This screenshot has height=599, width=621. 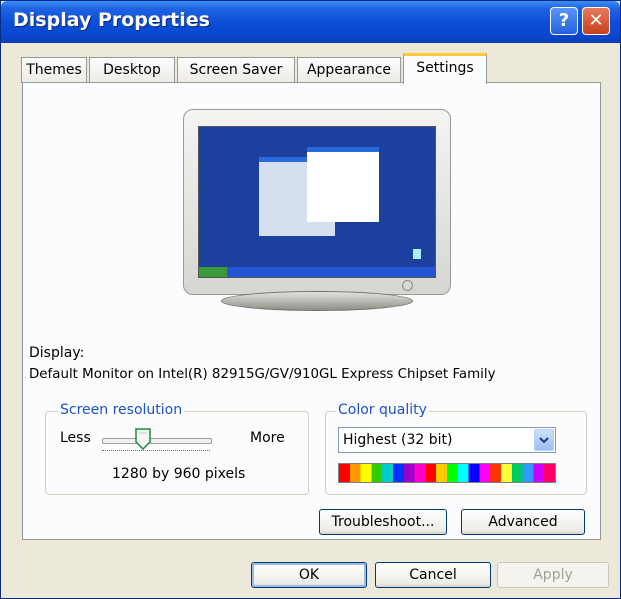 I want to click on tab-desktop: Desktop, so click(x=132, y=70).